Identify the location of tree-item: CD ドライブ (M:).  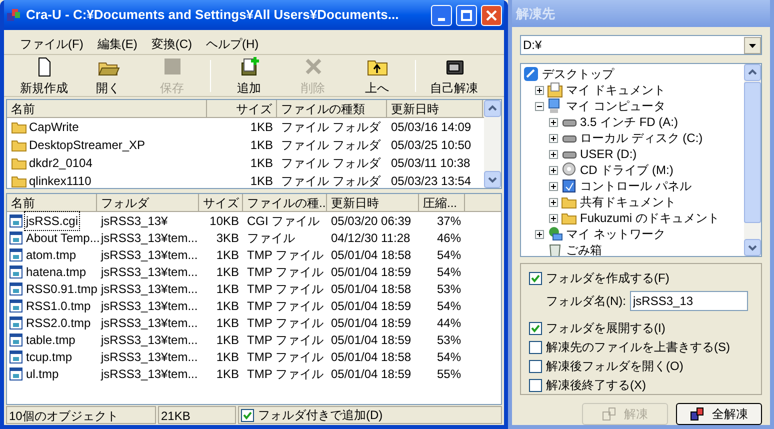
(627, 170).